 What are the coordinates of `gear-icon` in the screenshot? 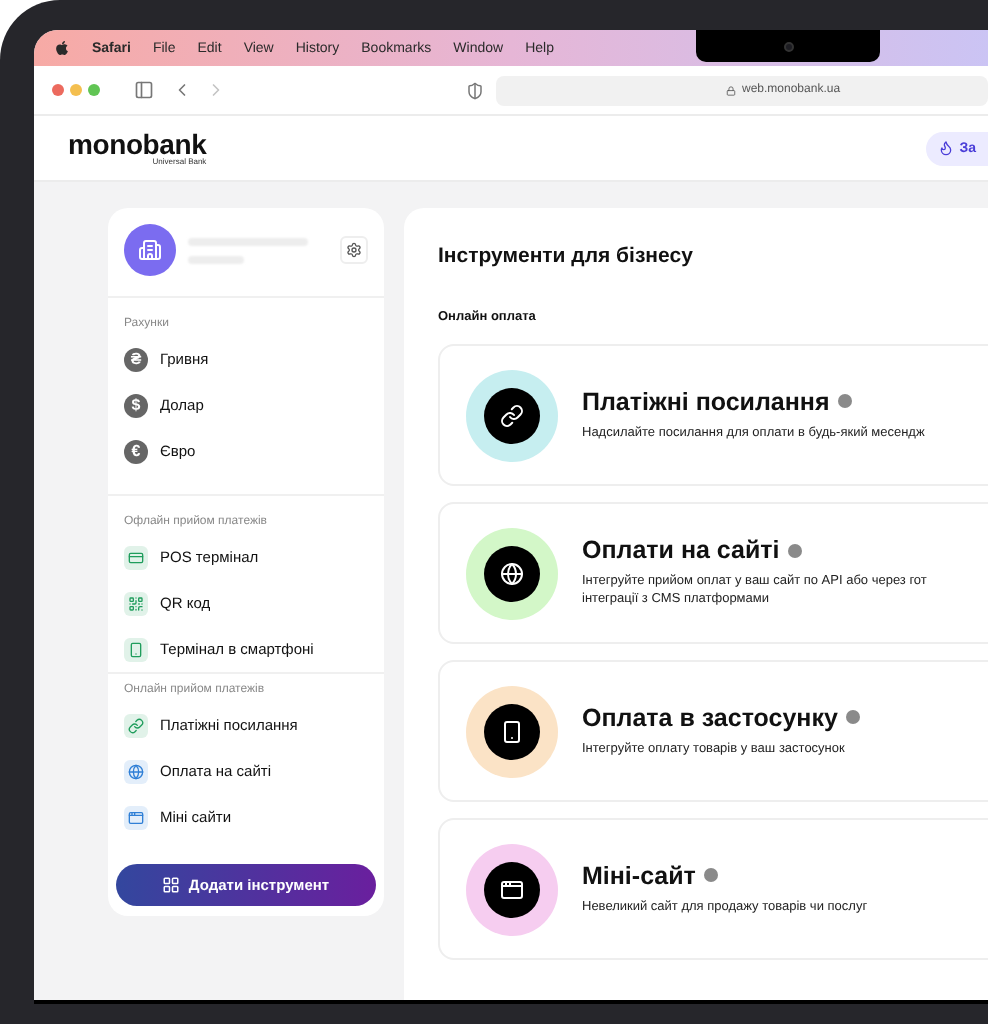 It's located at (354, 250).